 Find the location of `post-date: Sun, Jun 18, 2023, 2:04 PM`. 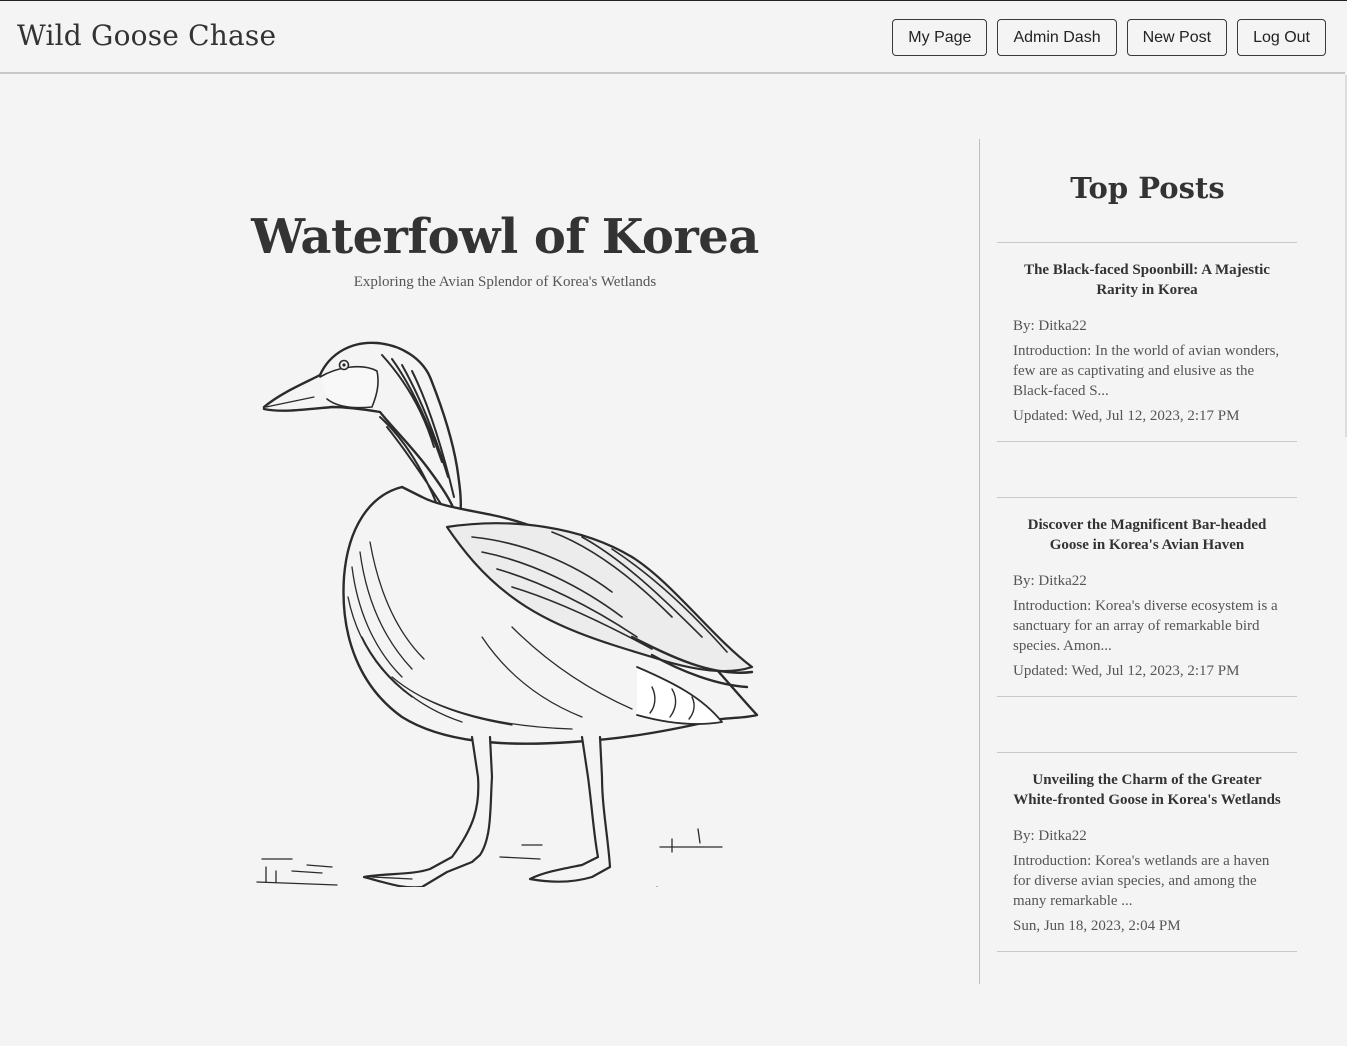

post-date: Sun, Jun 18, 2023, 2:04 PM is located at coordinates (1097, 926).